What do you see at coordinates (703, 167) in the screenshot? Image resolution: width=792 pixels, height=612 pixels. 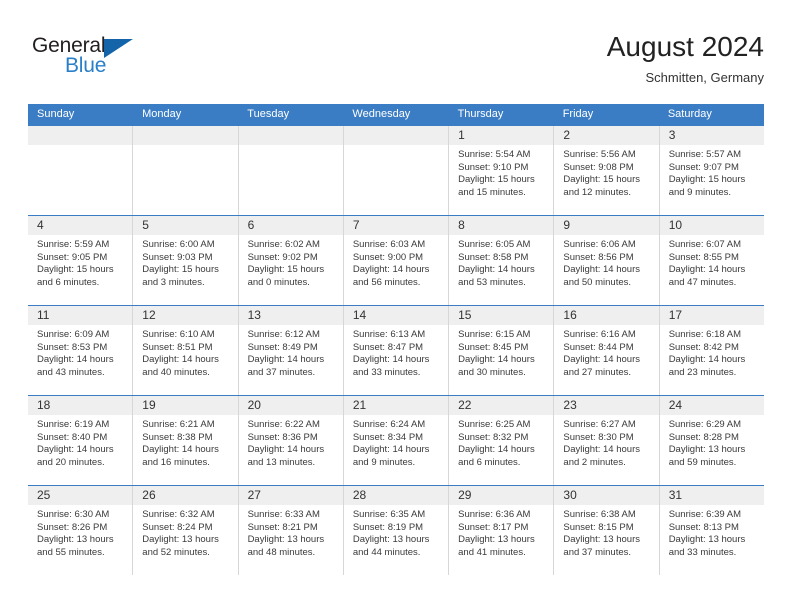 I see `sunset-text: Sunset: 9:07 PM` at bounding box center [703, 167].